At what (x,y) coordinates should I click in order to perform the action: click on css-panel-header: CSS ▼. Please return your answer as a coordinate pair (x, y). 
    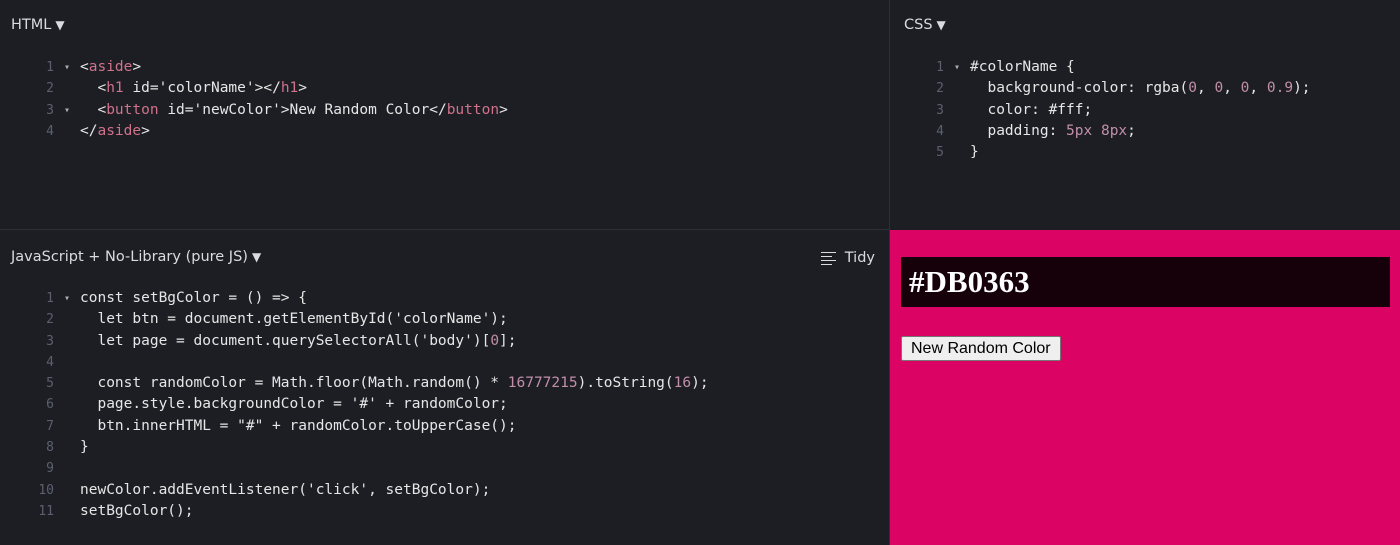
    Looking at the image, I should click on (925, 25).